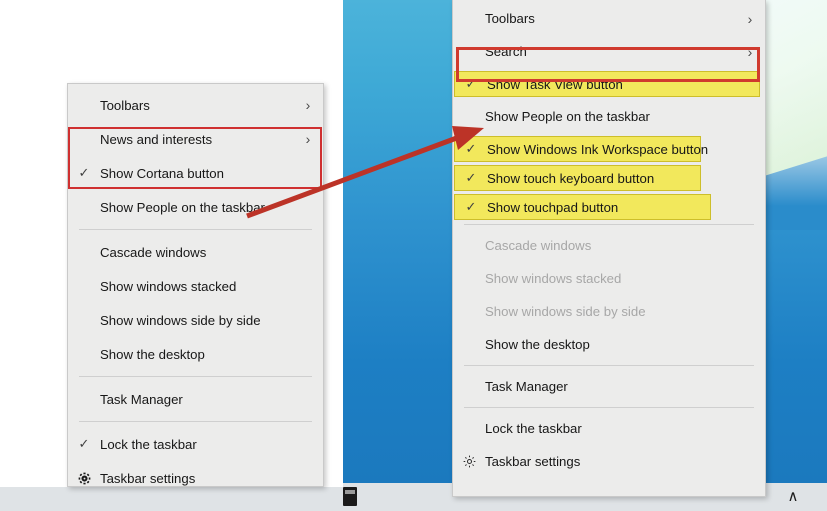  I want to click on menu-item-show-touchpad-button: ✓ Show touchpad button, so click(582, 207).